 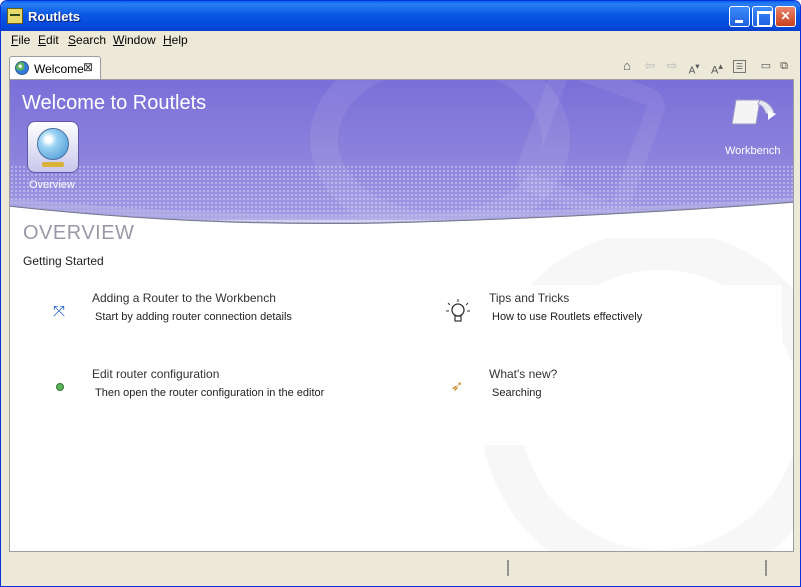 I want to click on welcome-title: Welcome to Routlets, so click(x=114, y=103).